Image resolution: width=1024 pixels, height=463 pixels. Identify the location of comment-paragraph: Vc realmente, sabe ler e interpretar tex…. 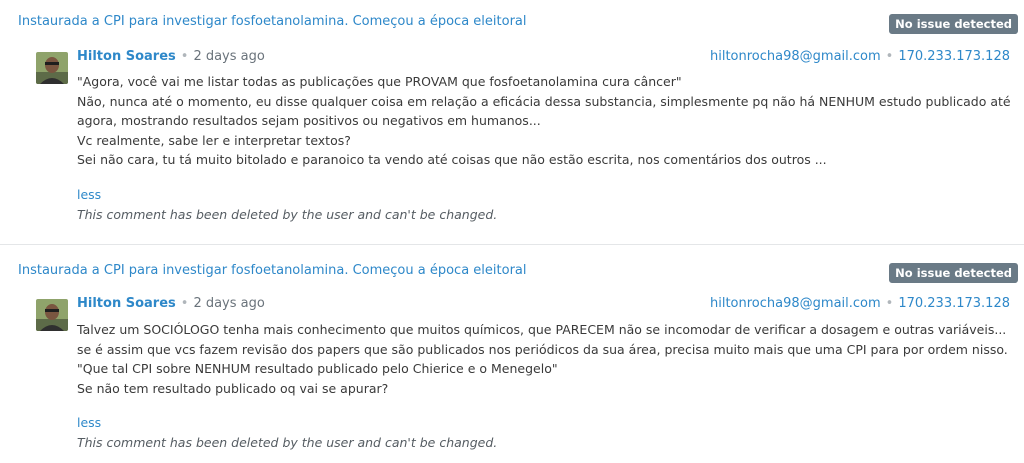
(214, 140).